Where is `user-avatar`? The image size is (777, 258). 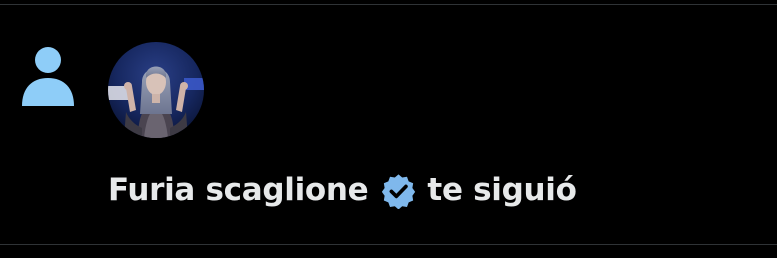 user-avatar is located at coordinates (156, 90).